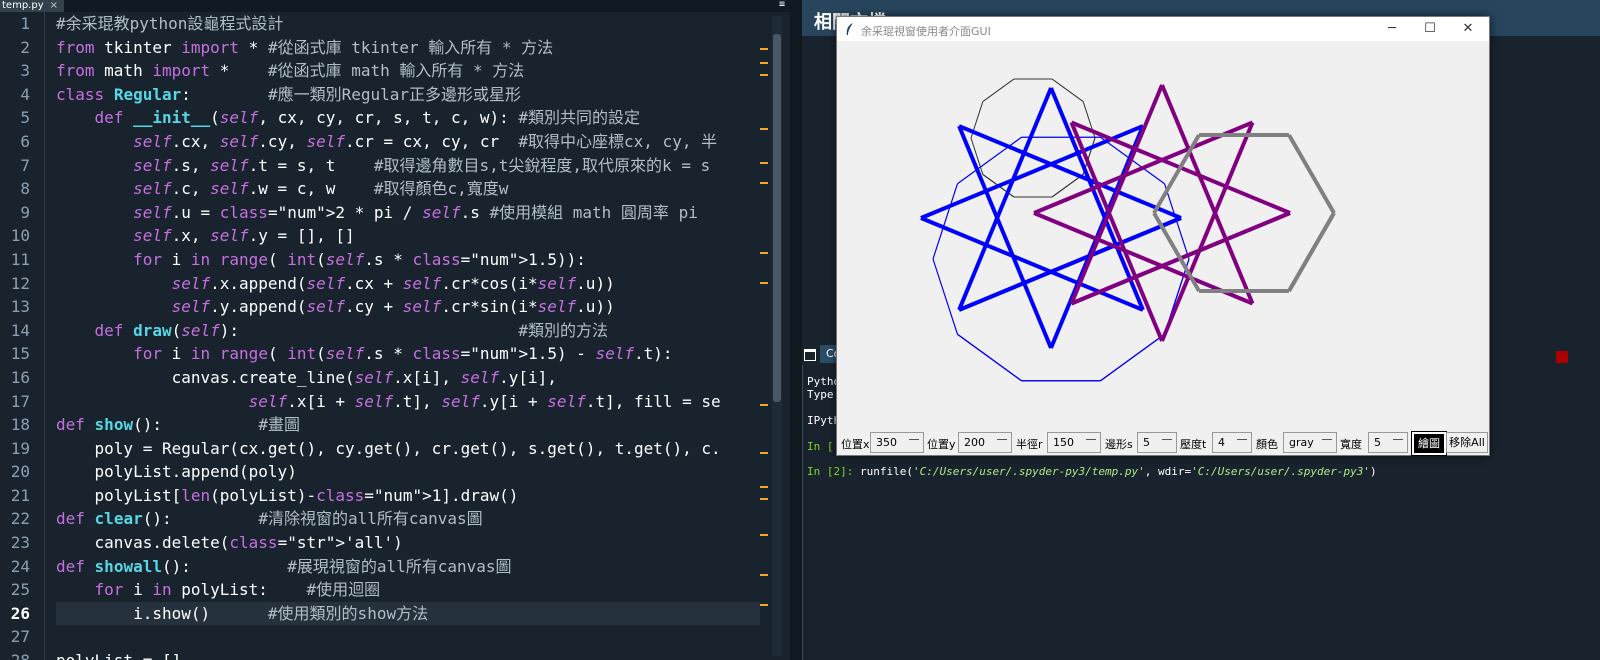  Describe the element at coordinates (408, 331) in the screenshot. I see `code-line: def draw(self): #類別的方法` at that location.